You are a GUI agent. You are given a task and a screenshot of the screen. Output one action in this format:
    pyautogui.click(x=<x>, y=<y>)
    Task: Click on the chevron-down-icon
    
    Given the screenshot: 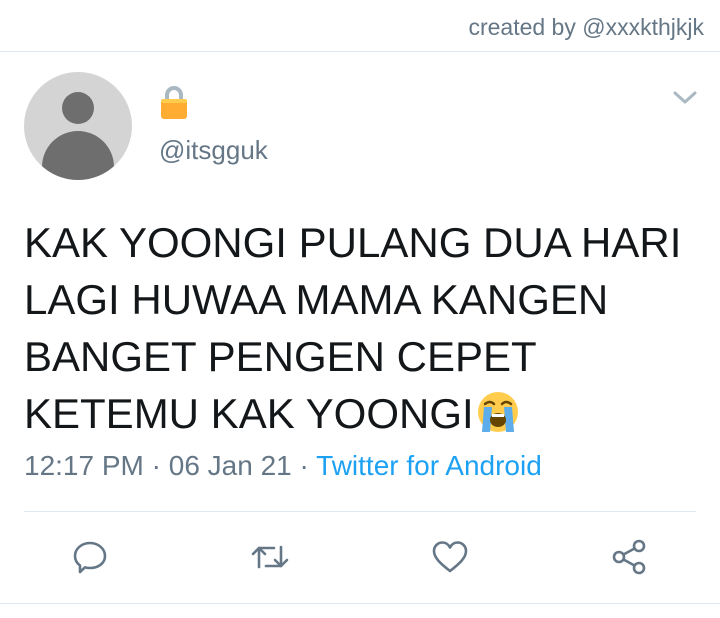 What is the action you would take?
    pyautogui.click(x=685, y=98)
    